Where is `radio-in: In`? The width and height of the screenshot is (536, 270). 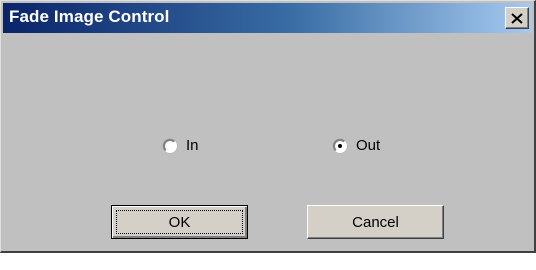
radio-in: In is located at coordinates (181, 145).